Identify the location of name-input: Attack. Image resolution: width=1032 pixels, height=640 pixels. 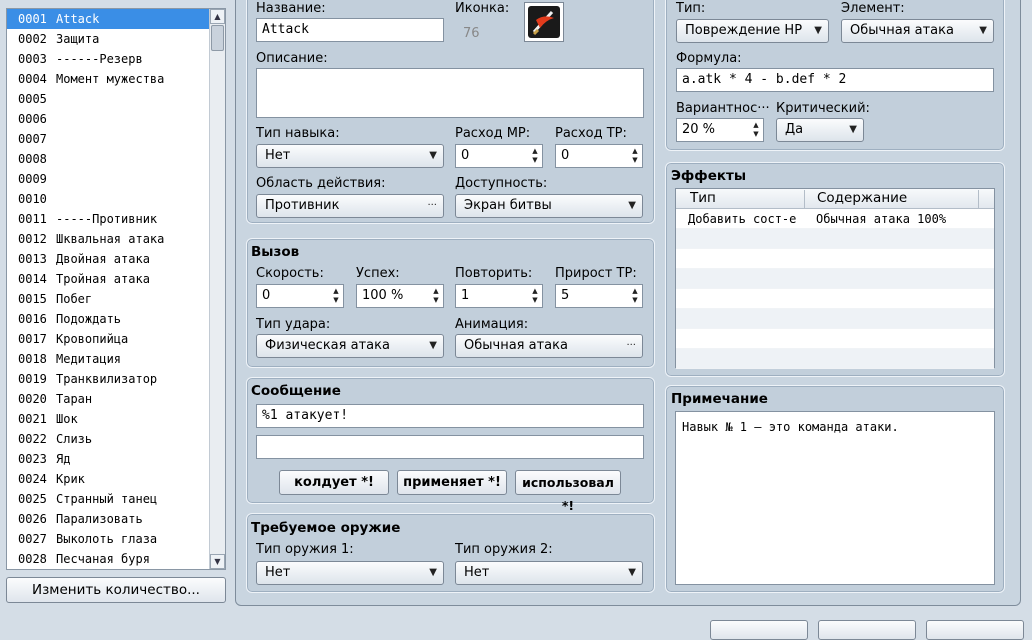
(350, 30).